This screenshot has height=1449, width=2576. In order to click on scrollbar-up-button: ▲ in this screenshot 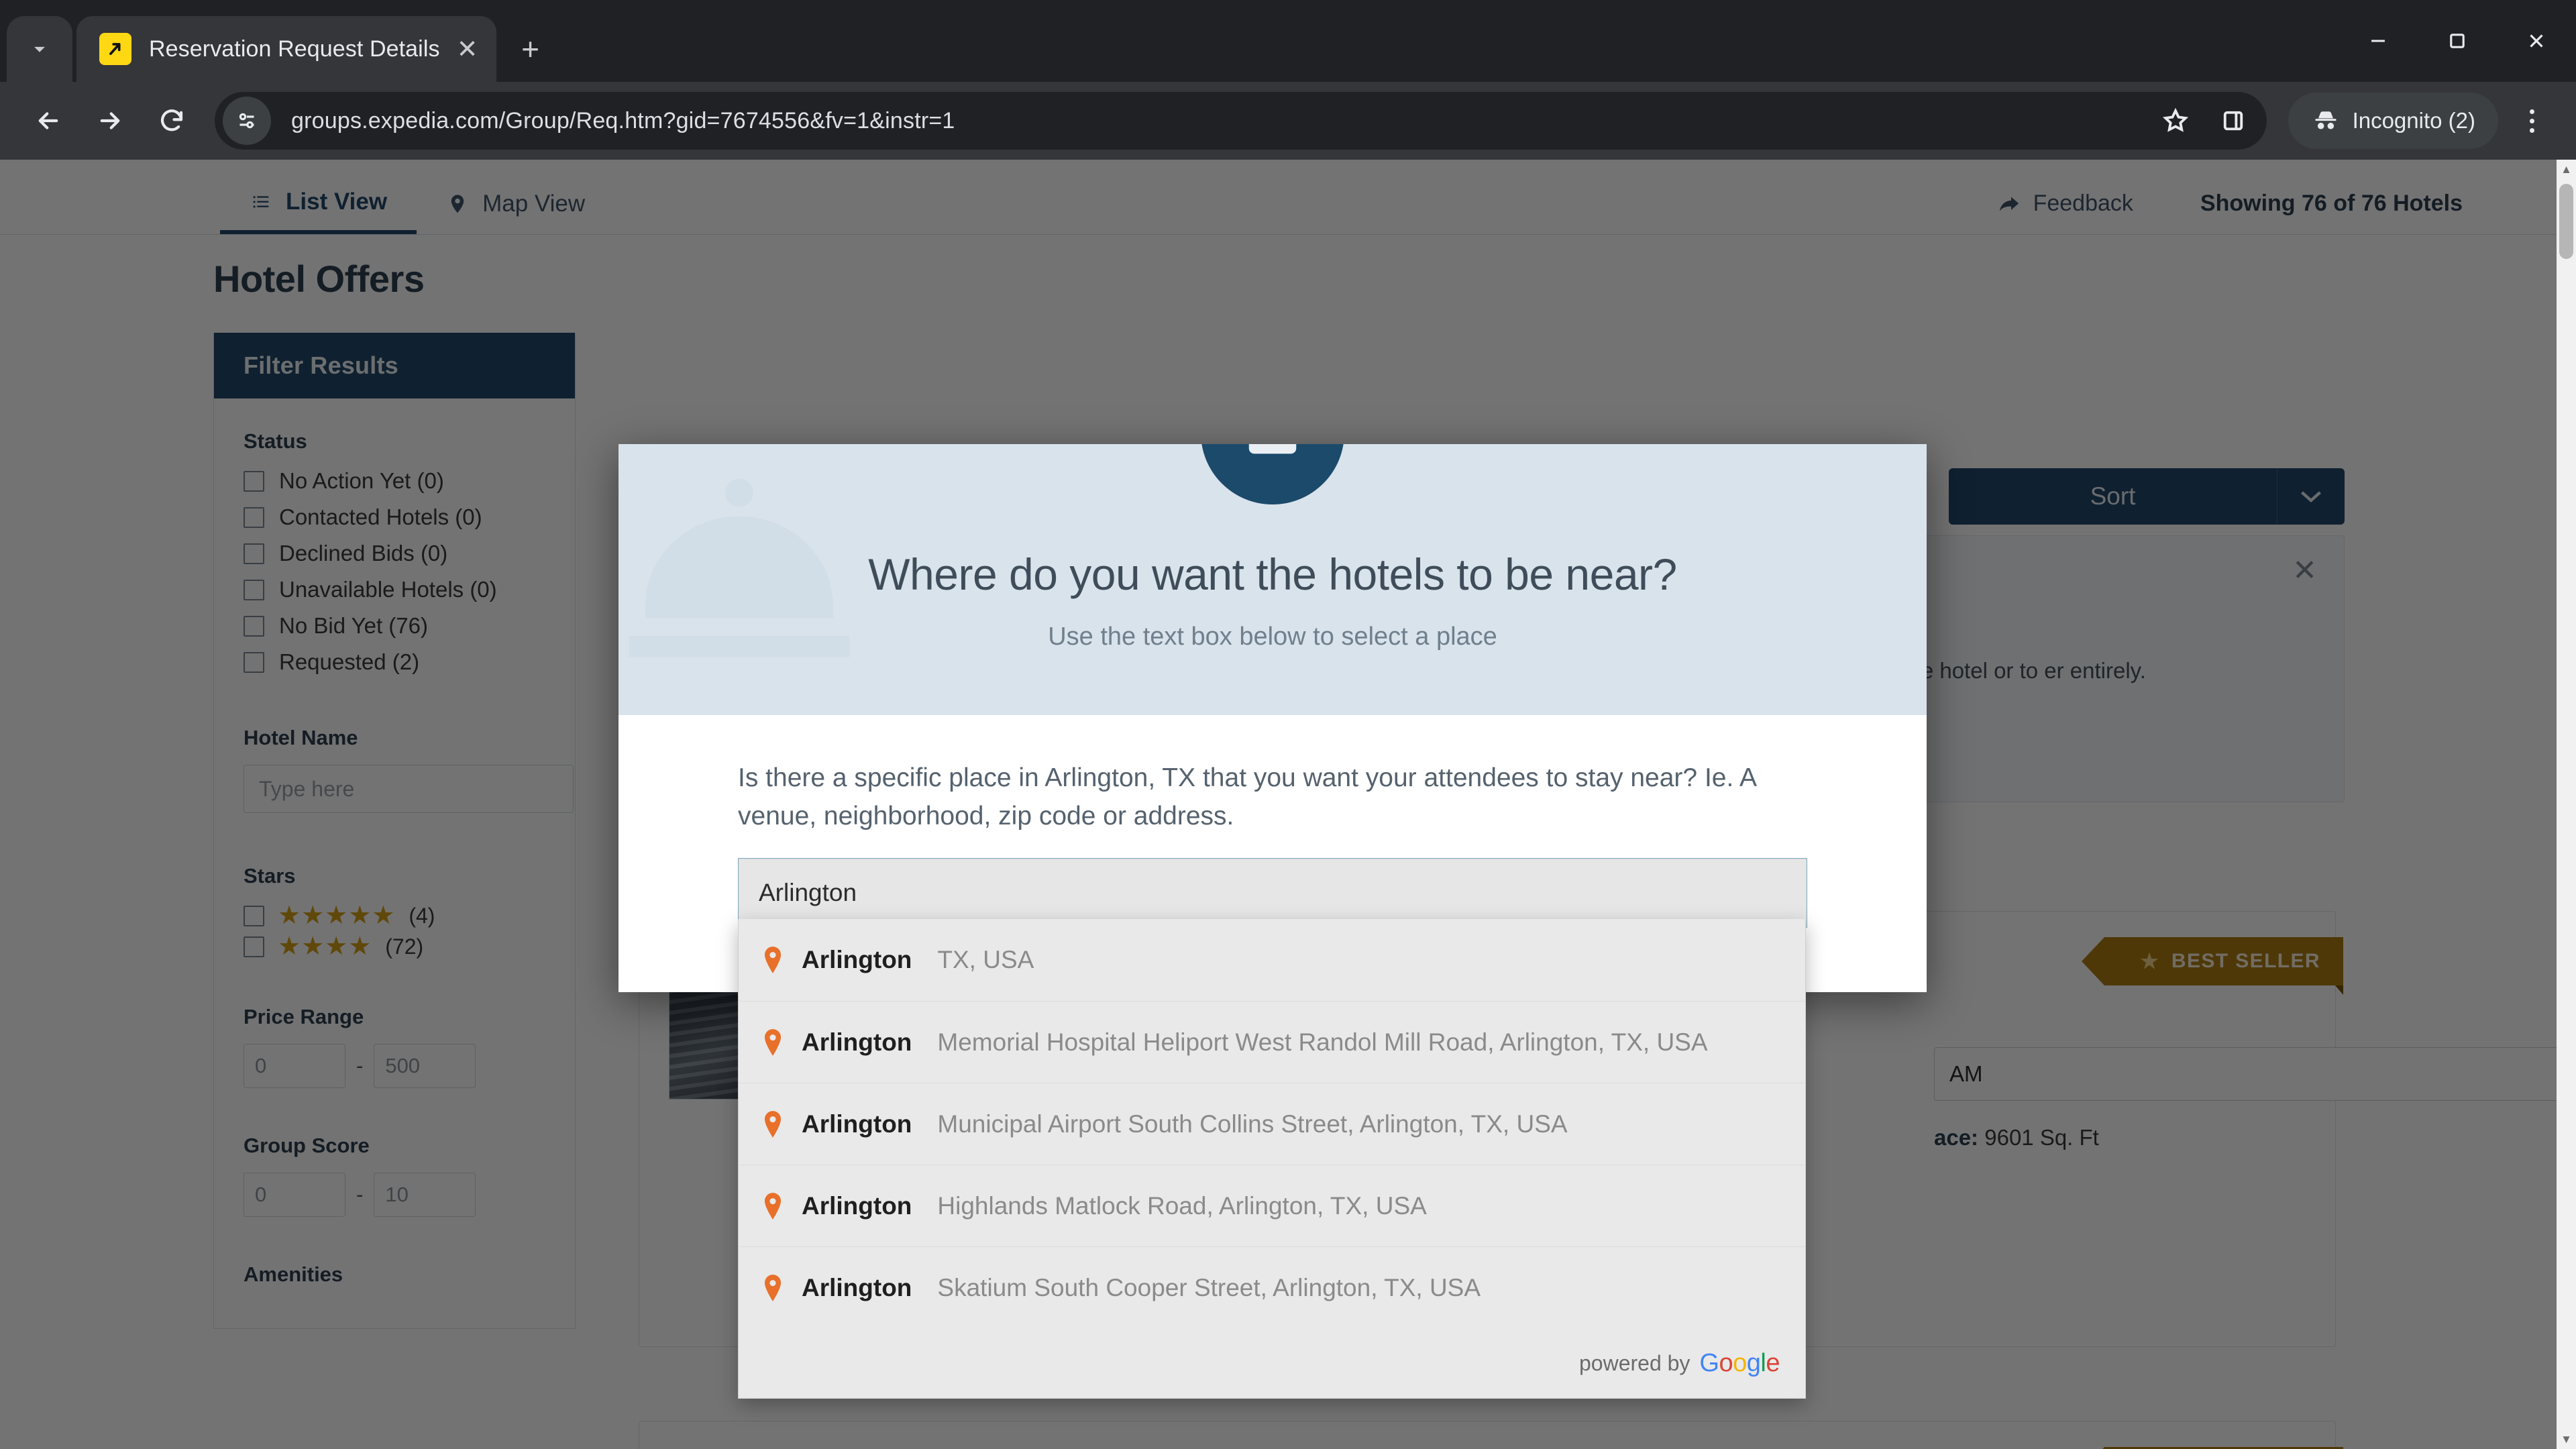, I will do `click(2566, 169)`.